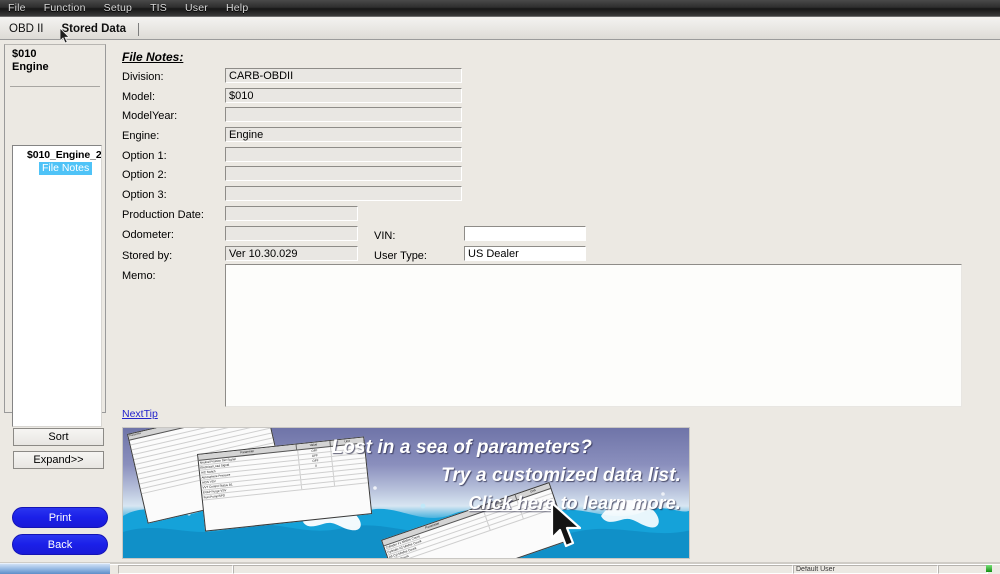 The image size is (1000, 574). What do you see at coordinates (566, 525) in the screenshot?
I see `banner-cursor-icon` at bounding box center [566, 525].